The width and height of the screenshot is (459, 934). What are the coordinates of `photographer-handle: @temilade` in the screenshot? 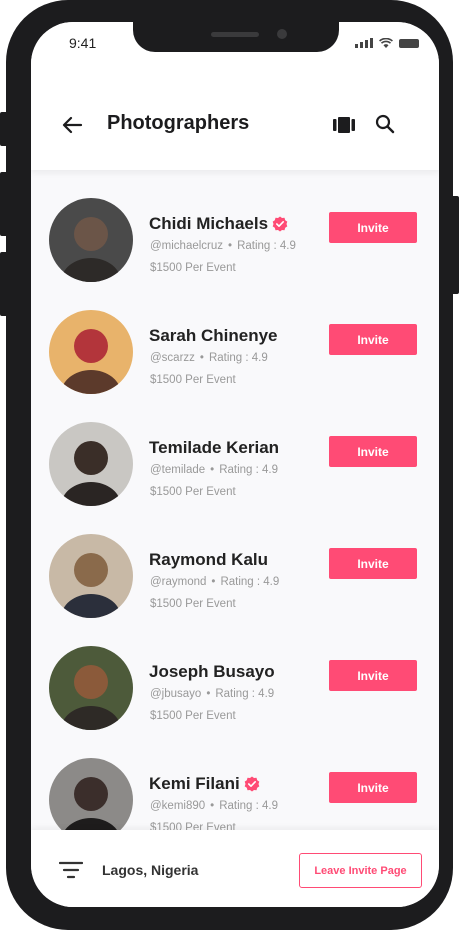 It's located at (178, 470).